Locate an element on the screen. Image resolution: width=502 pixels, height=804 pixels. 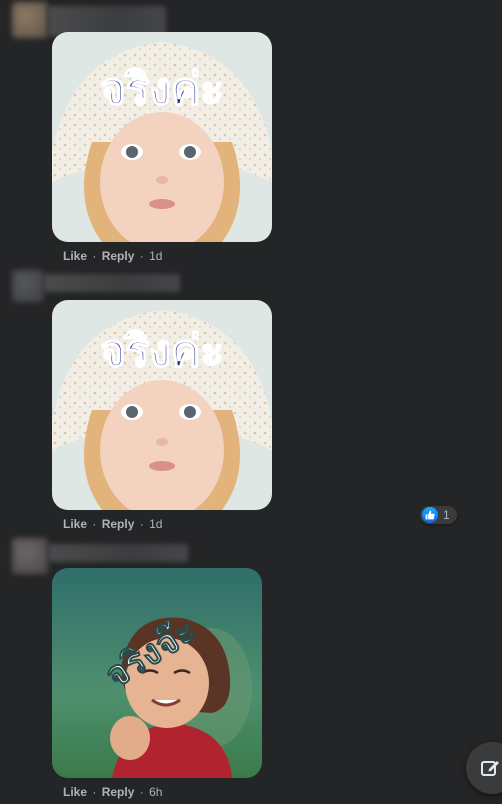
comment-actions: Like · Reply · 6h is located at coordinates (112, 792).